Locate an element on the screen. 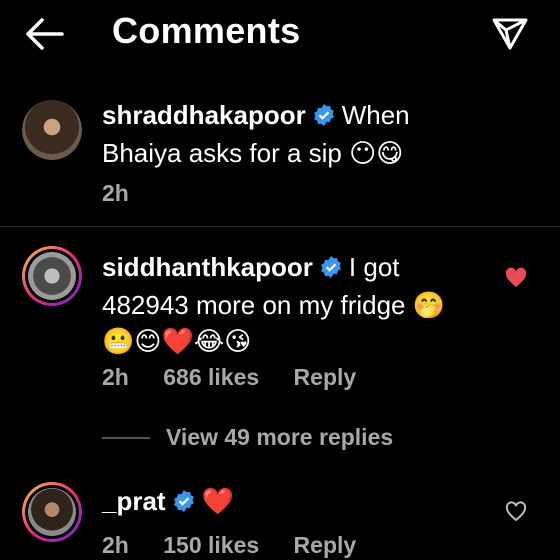 Image resolution: width=560 pixels, height=560 pixels. heart-outline-icon is located at coordinates (516, 512).